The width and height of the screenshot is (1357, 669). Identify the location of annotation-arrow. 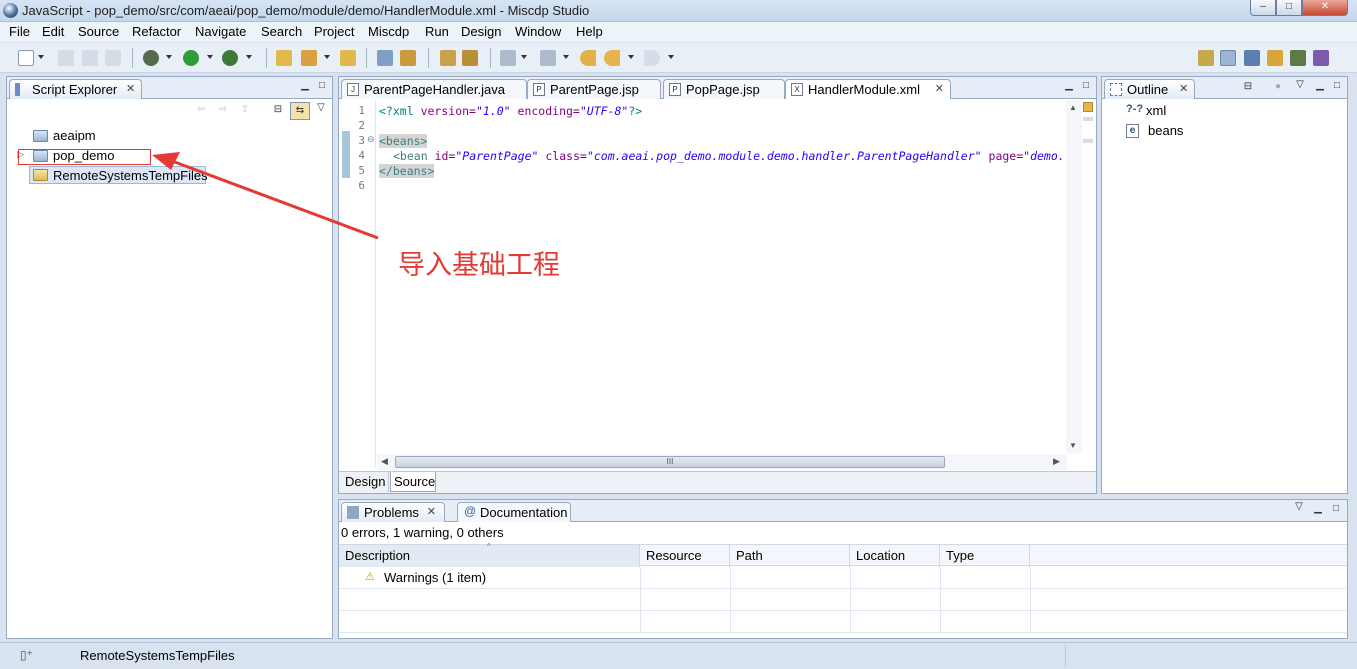
(265, 196).